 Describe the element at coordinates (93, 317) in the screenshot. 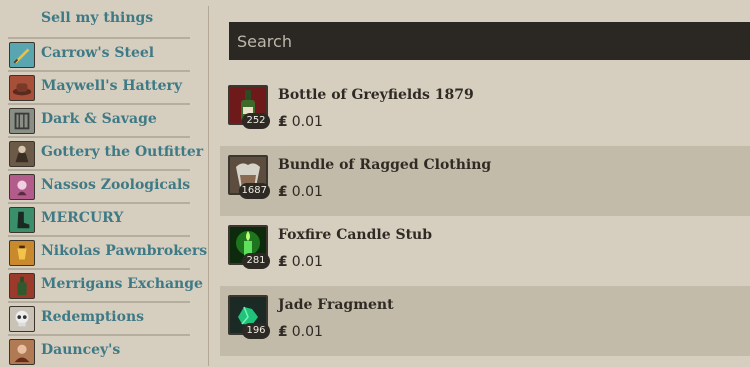

I see `sidebar-item-label: Redemptions` at that location.